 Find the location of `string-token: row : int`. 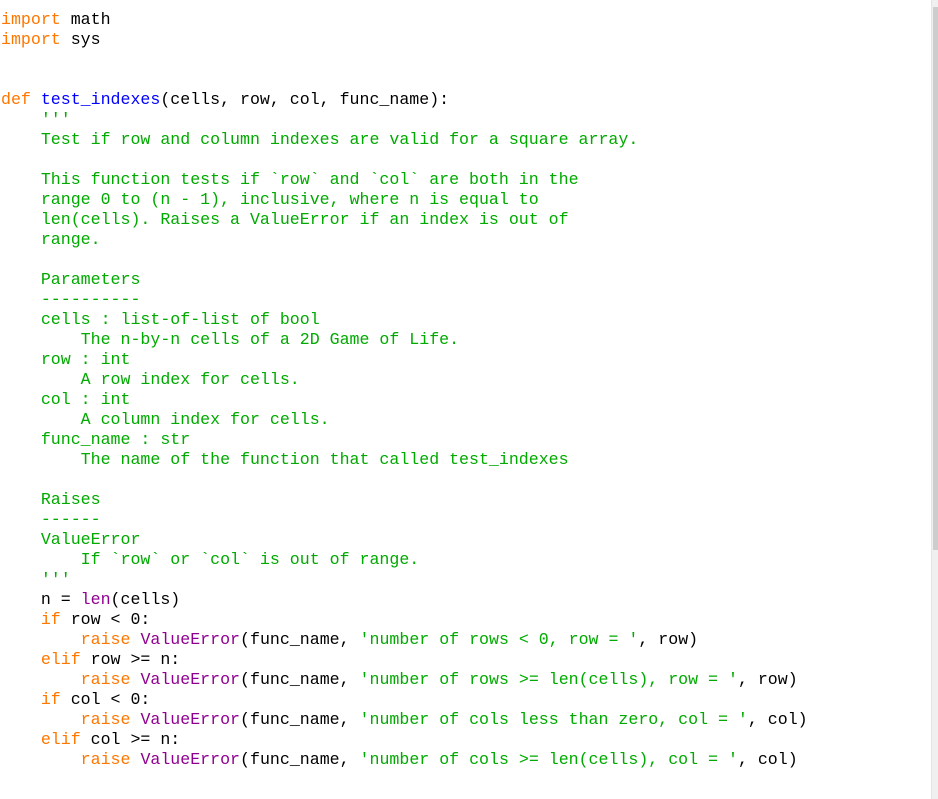

string-token: row : int is located at coordinates (66, 359).